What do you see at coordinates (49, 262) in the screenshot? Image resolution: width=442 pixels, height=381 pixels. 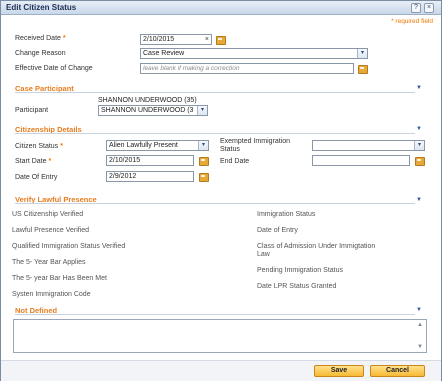 I see `five-year-bar-applies: The 5- Year Bar Applies` at bounding box center [49, 262].